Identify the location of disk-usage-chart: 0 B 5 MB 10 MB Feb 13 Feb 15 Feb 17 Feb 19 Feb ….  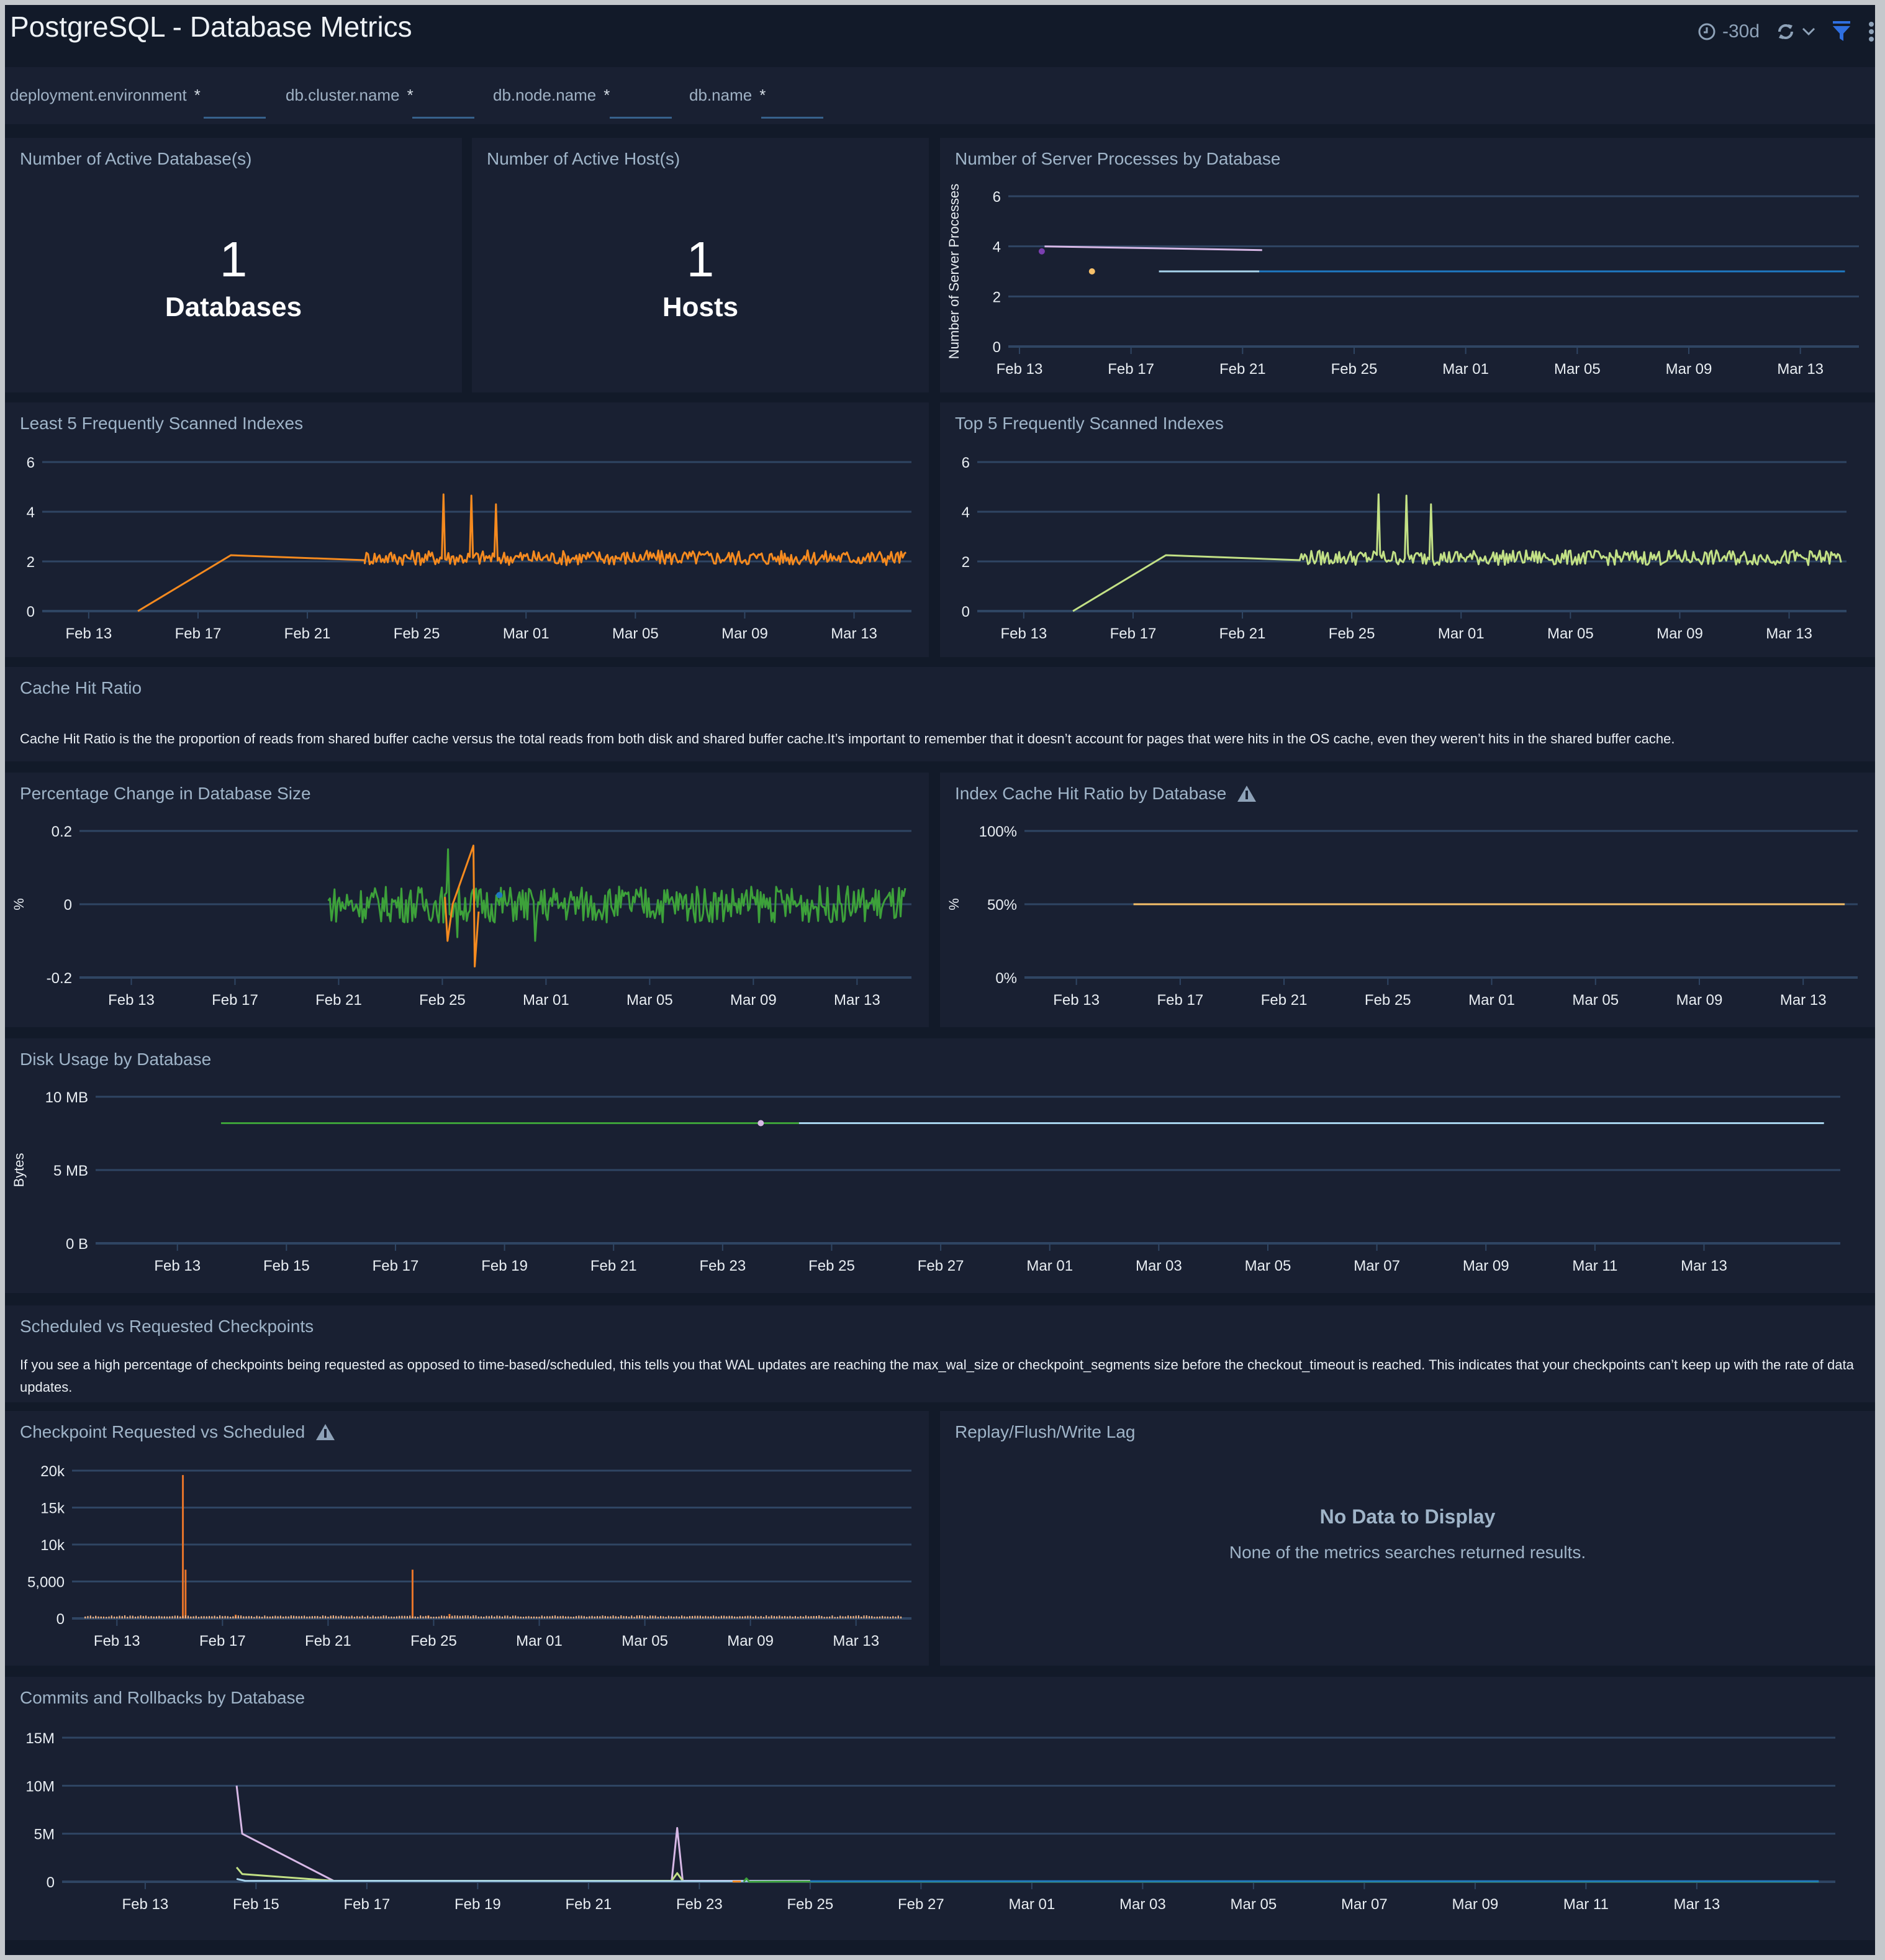
(940, 1165).